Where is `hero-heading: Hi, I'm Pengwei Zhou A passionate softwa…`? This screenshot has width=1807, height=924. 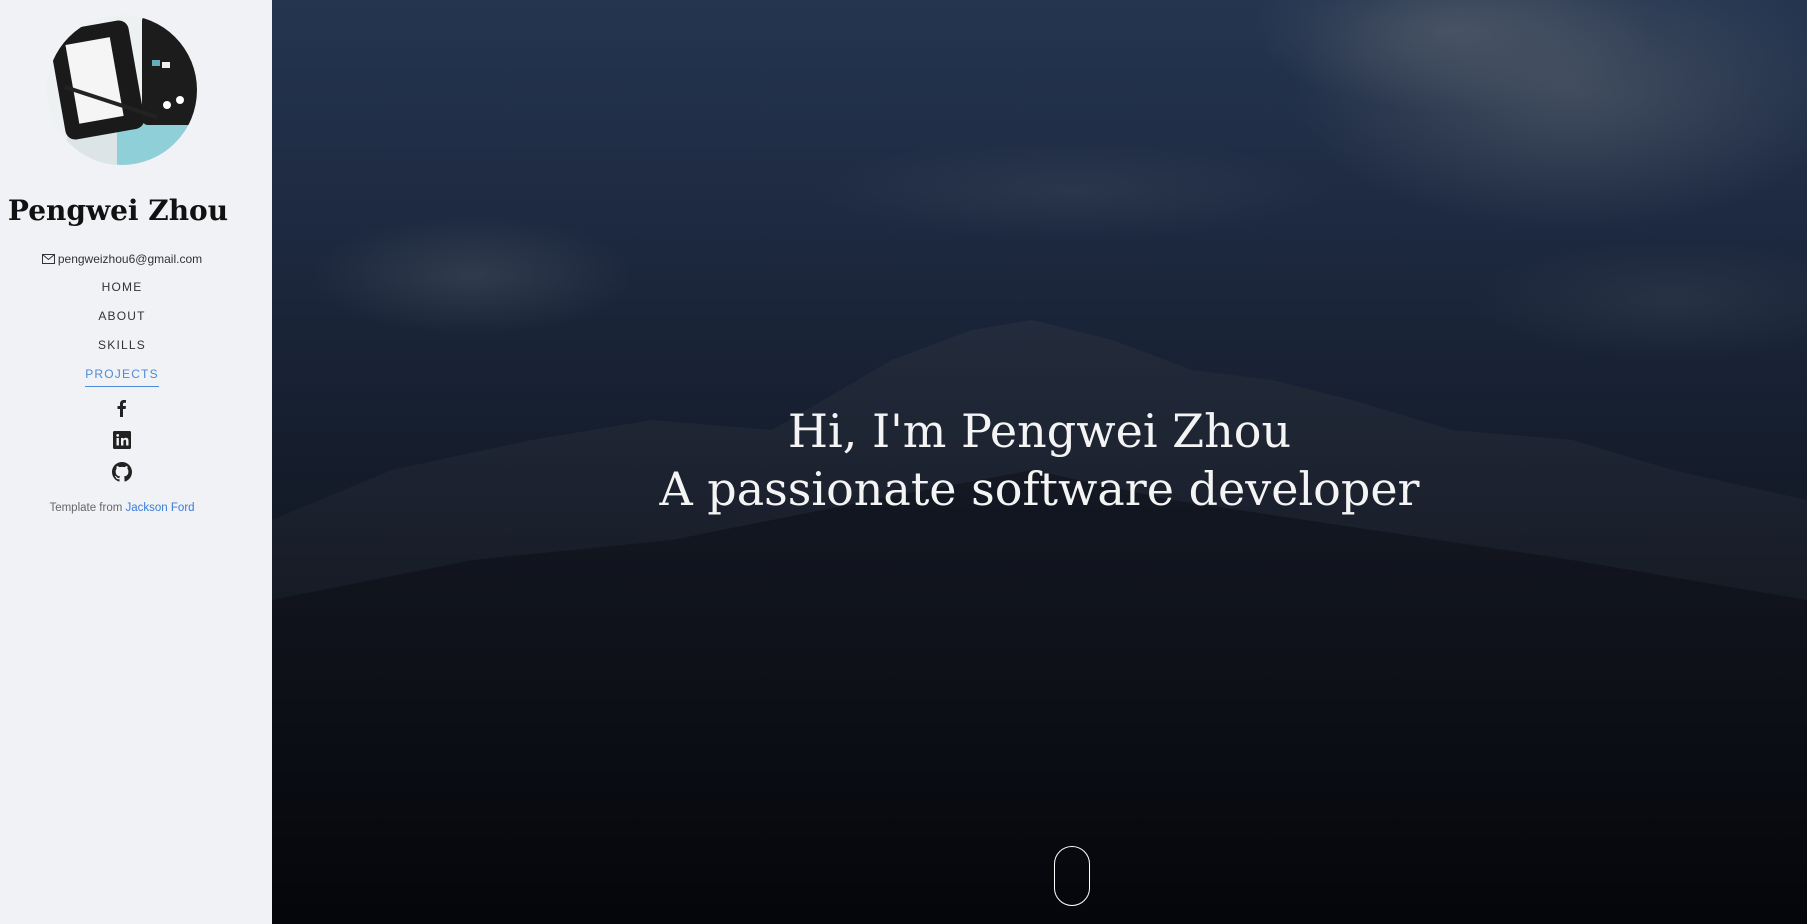
hero-heading: Hi, I'm Pengwei Zhou A passionate softwa… is located at coordinates (1039, 460).